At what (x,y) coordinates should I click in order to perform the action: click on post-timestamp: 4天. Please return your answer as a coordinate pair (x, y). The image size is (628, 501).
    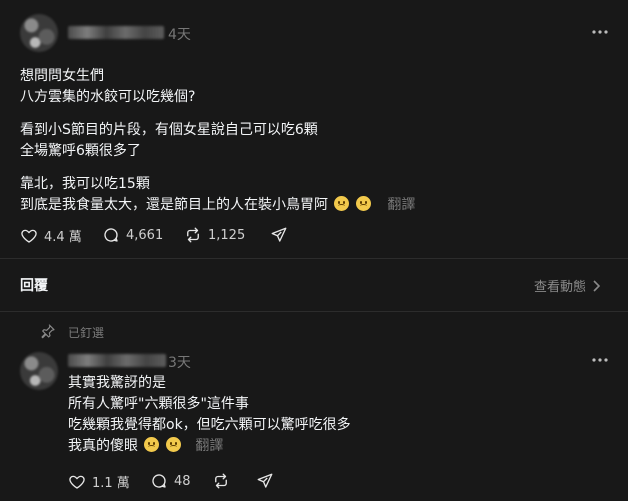
    Looking at the image, I should click on (179, 35).